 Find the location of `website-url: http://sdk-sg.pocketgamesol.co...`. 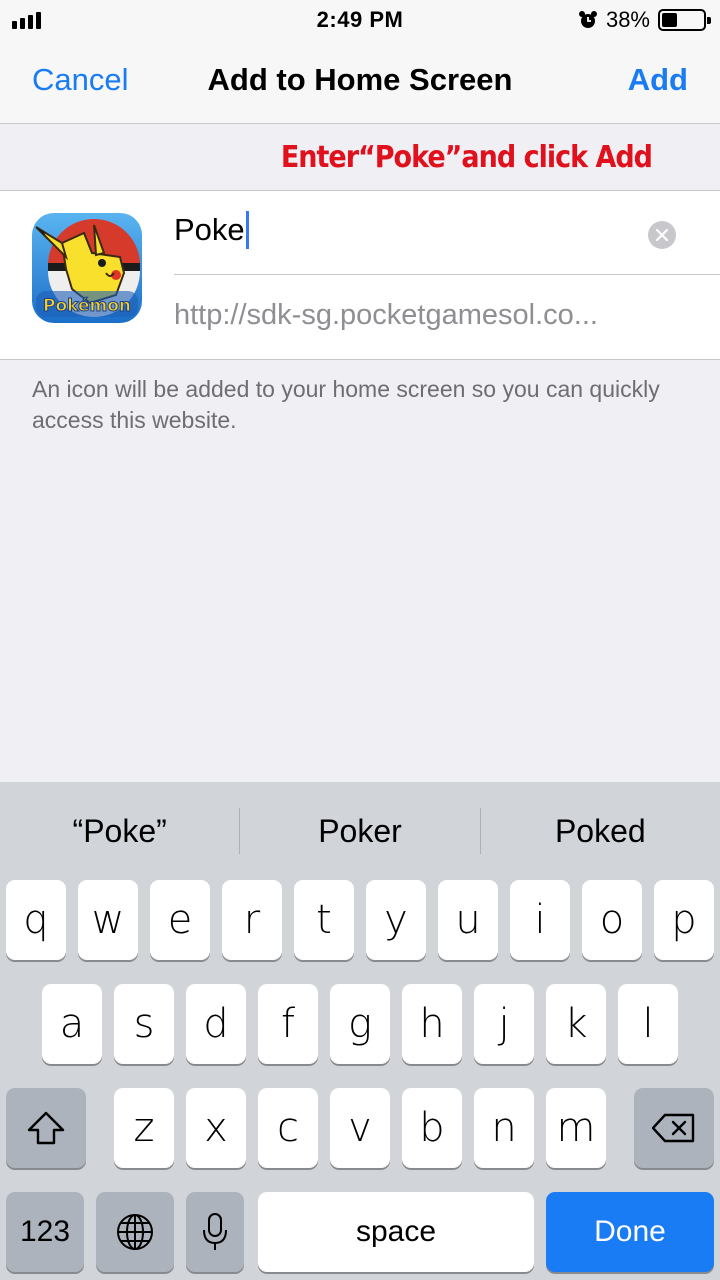

website-url: http://sdk-sg.pocketgamesol.co... is located at coordinates (386, 315).